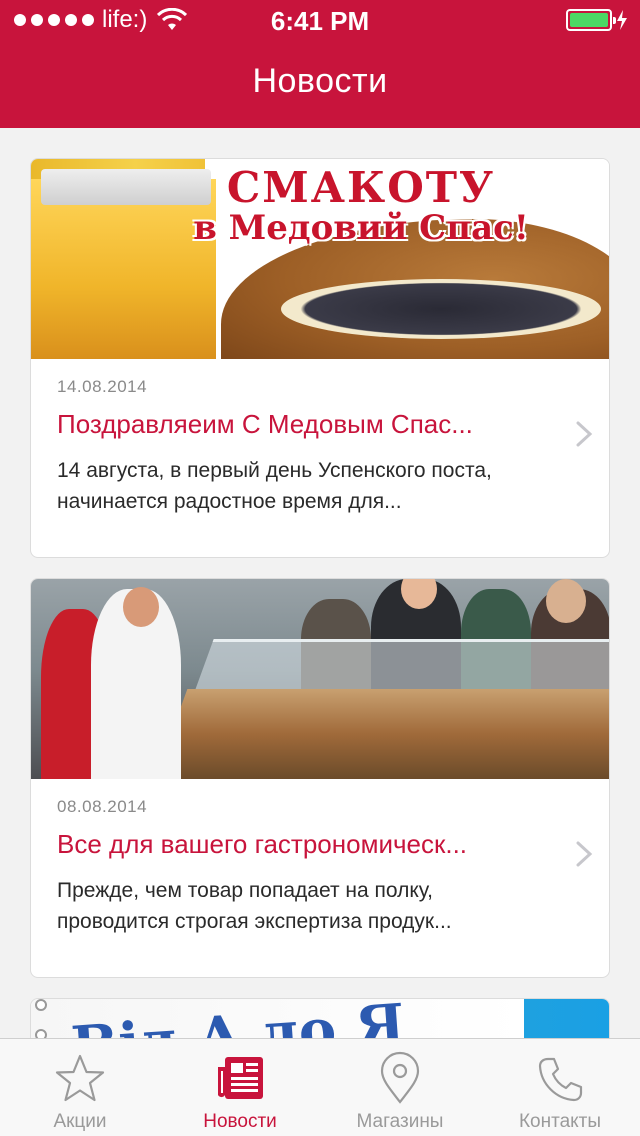 This screenshot has width=640, height=1136. I want to click on battery-indicator, so click(597, 20).